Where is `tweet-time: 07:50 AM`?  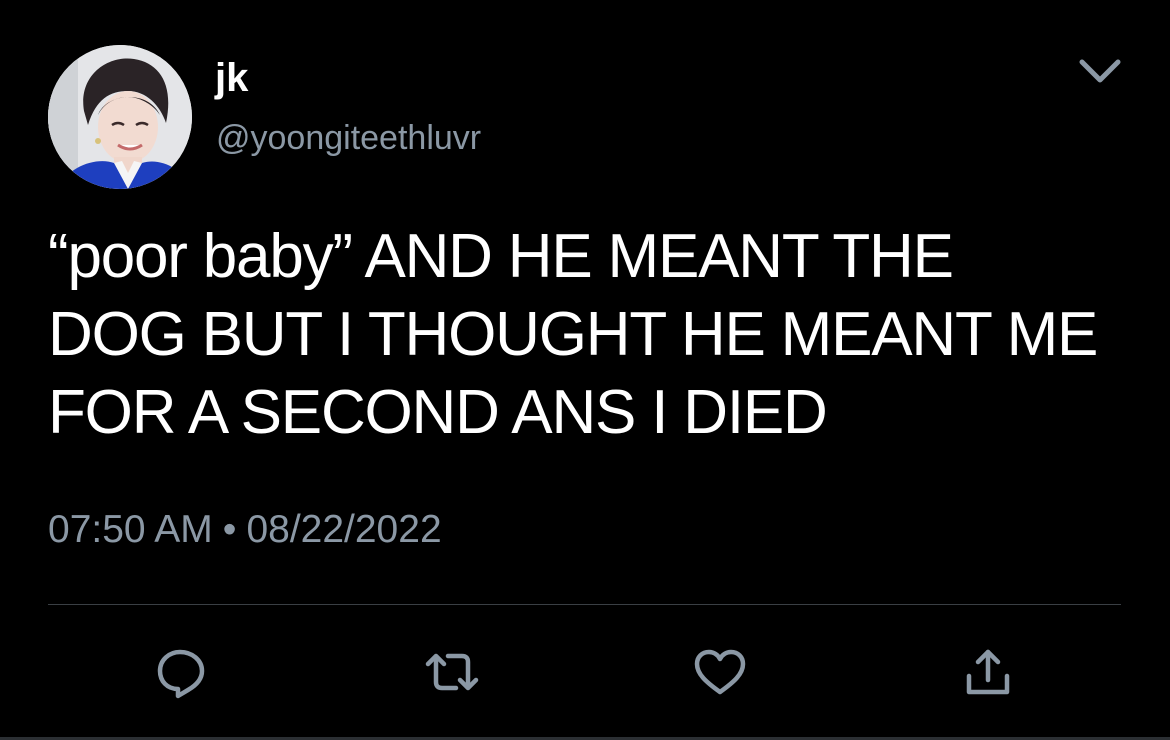
tweet-time: 07:50 AM is located at coordinates (130, 529).